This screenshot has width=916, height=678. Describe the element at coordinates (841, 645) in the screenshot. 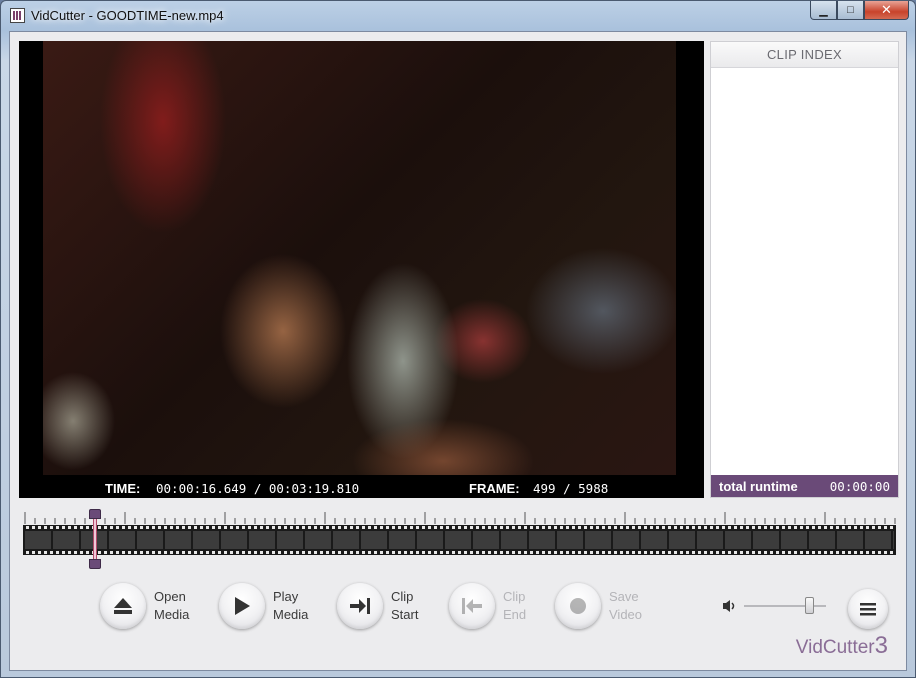

I see `brand-logo: VidCutter3` at that location.